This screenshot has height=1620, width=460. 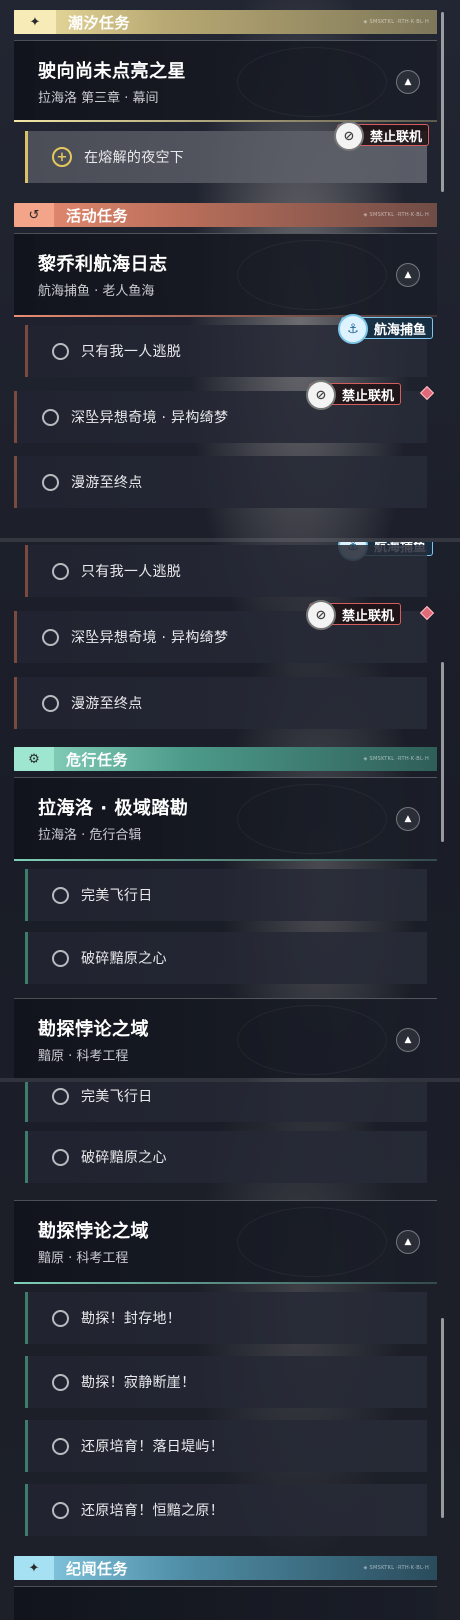 I want to click on subtask-item: 只有我一人逃脱, so click(x=226, y=571).